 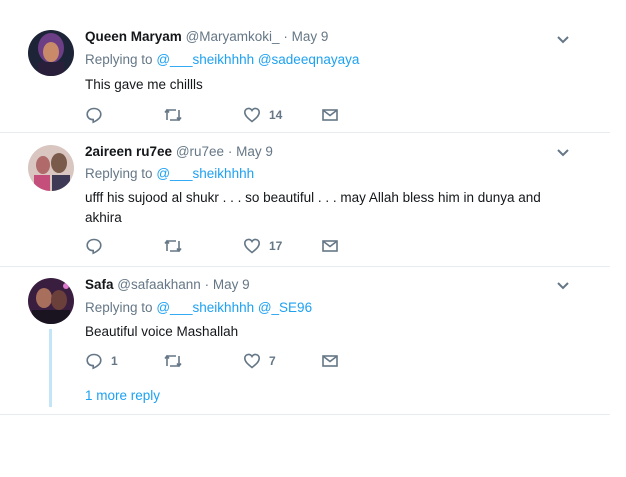 What do you see at coordinates (200, 151) in the screenshot?
I see `user-handle: @ru7ee` at bounding box center [200, 151].